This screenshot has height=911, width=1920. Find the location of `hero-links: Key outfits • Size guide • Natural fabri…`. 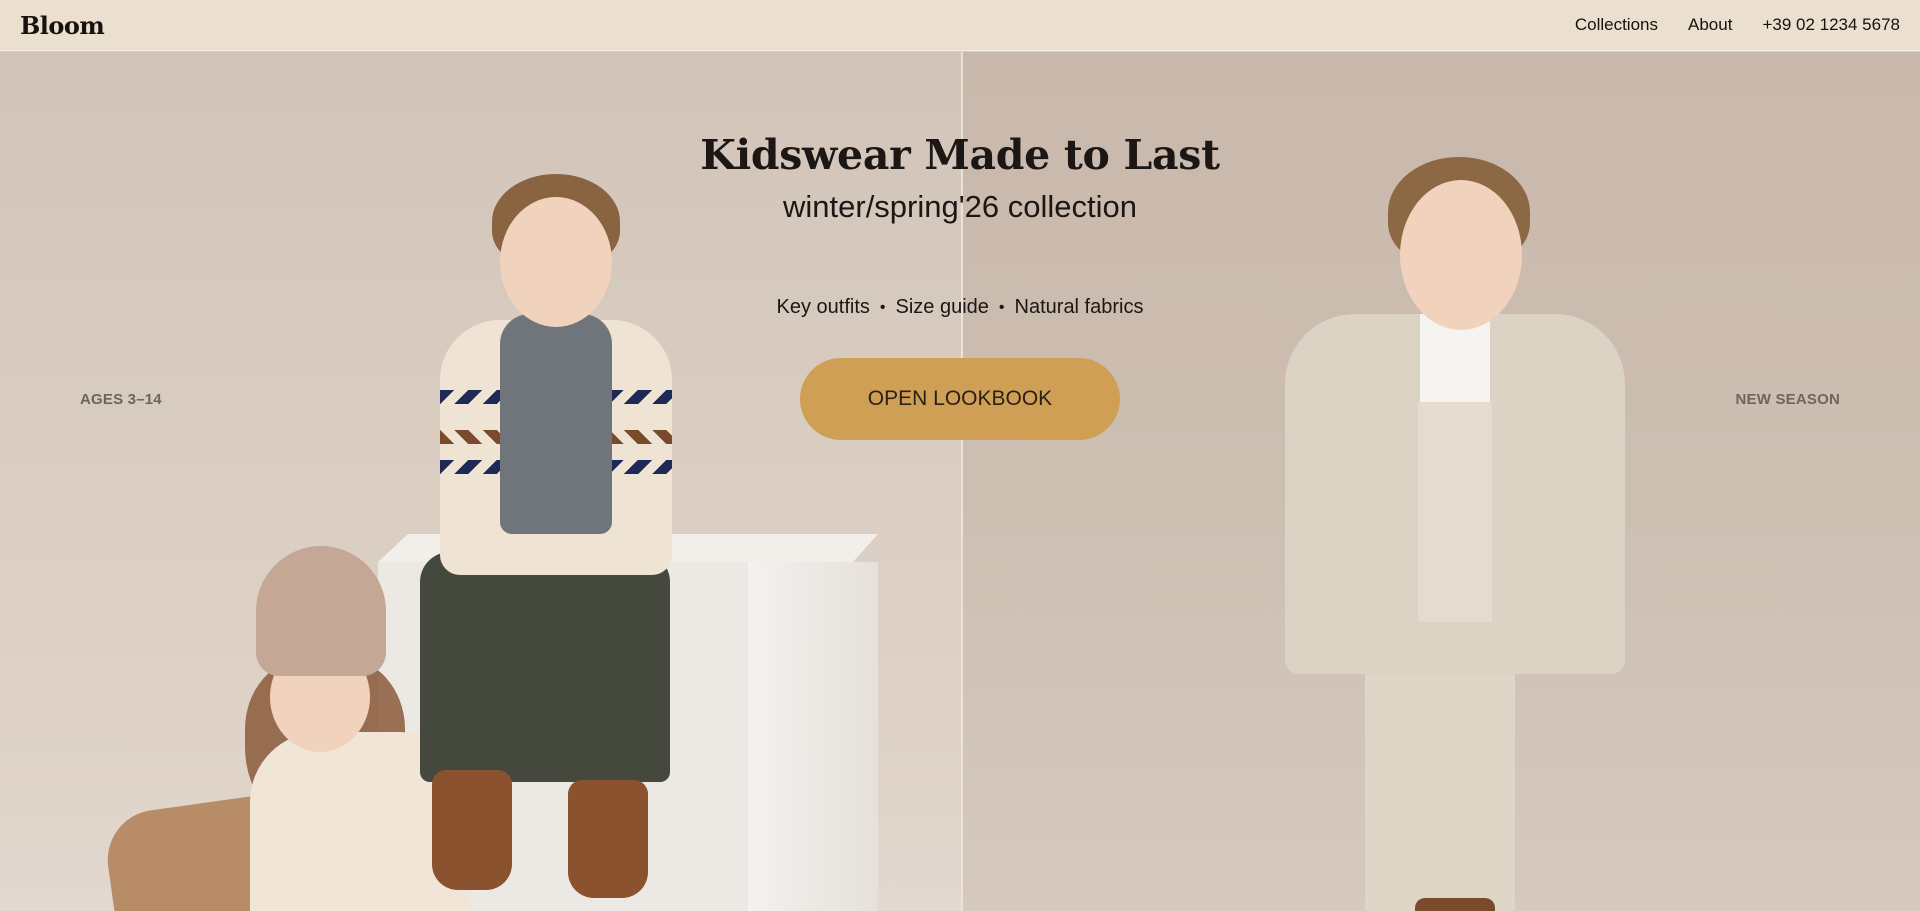

hero-links: Key outfits • Size guide • Natural fabri… is located at coordinates (960, 307).